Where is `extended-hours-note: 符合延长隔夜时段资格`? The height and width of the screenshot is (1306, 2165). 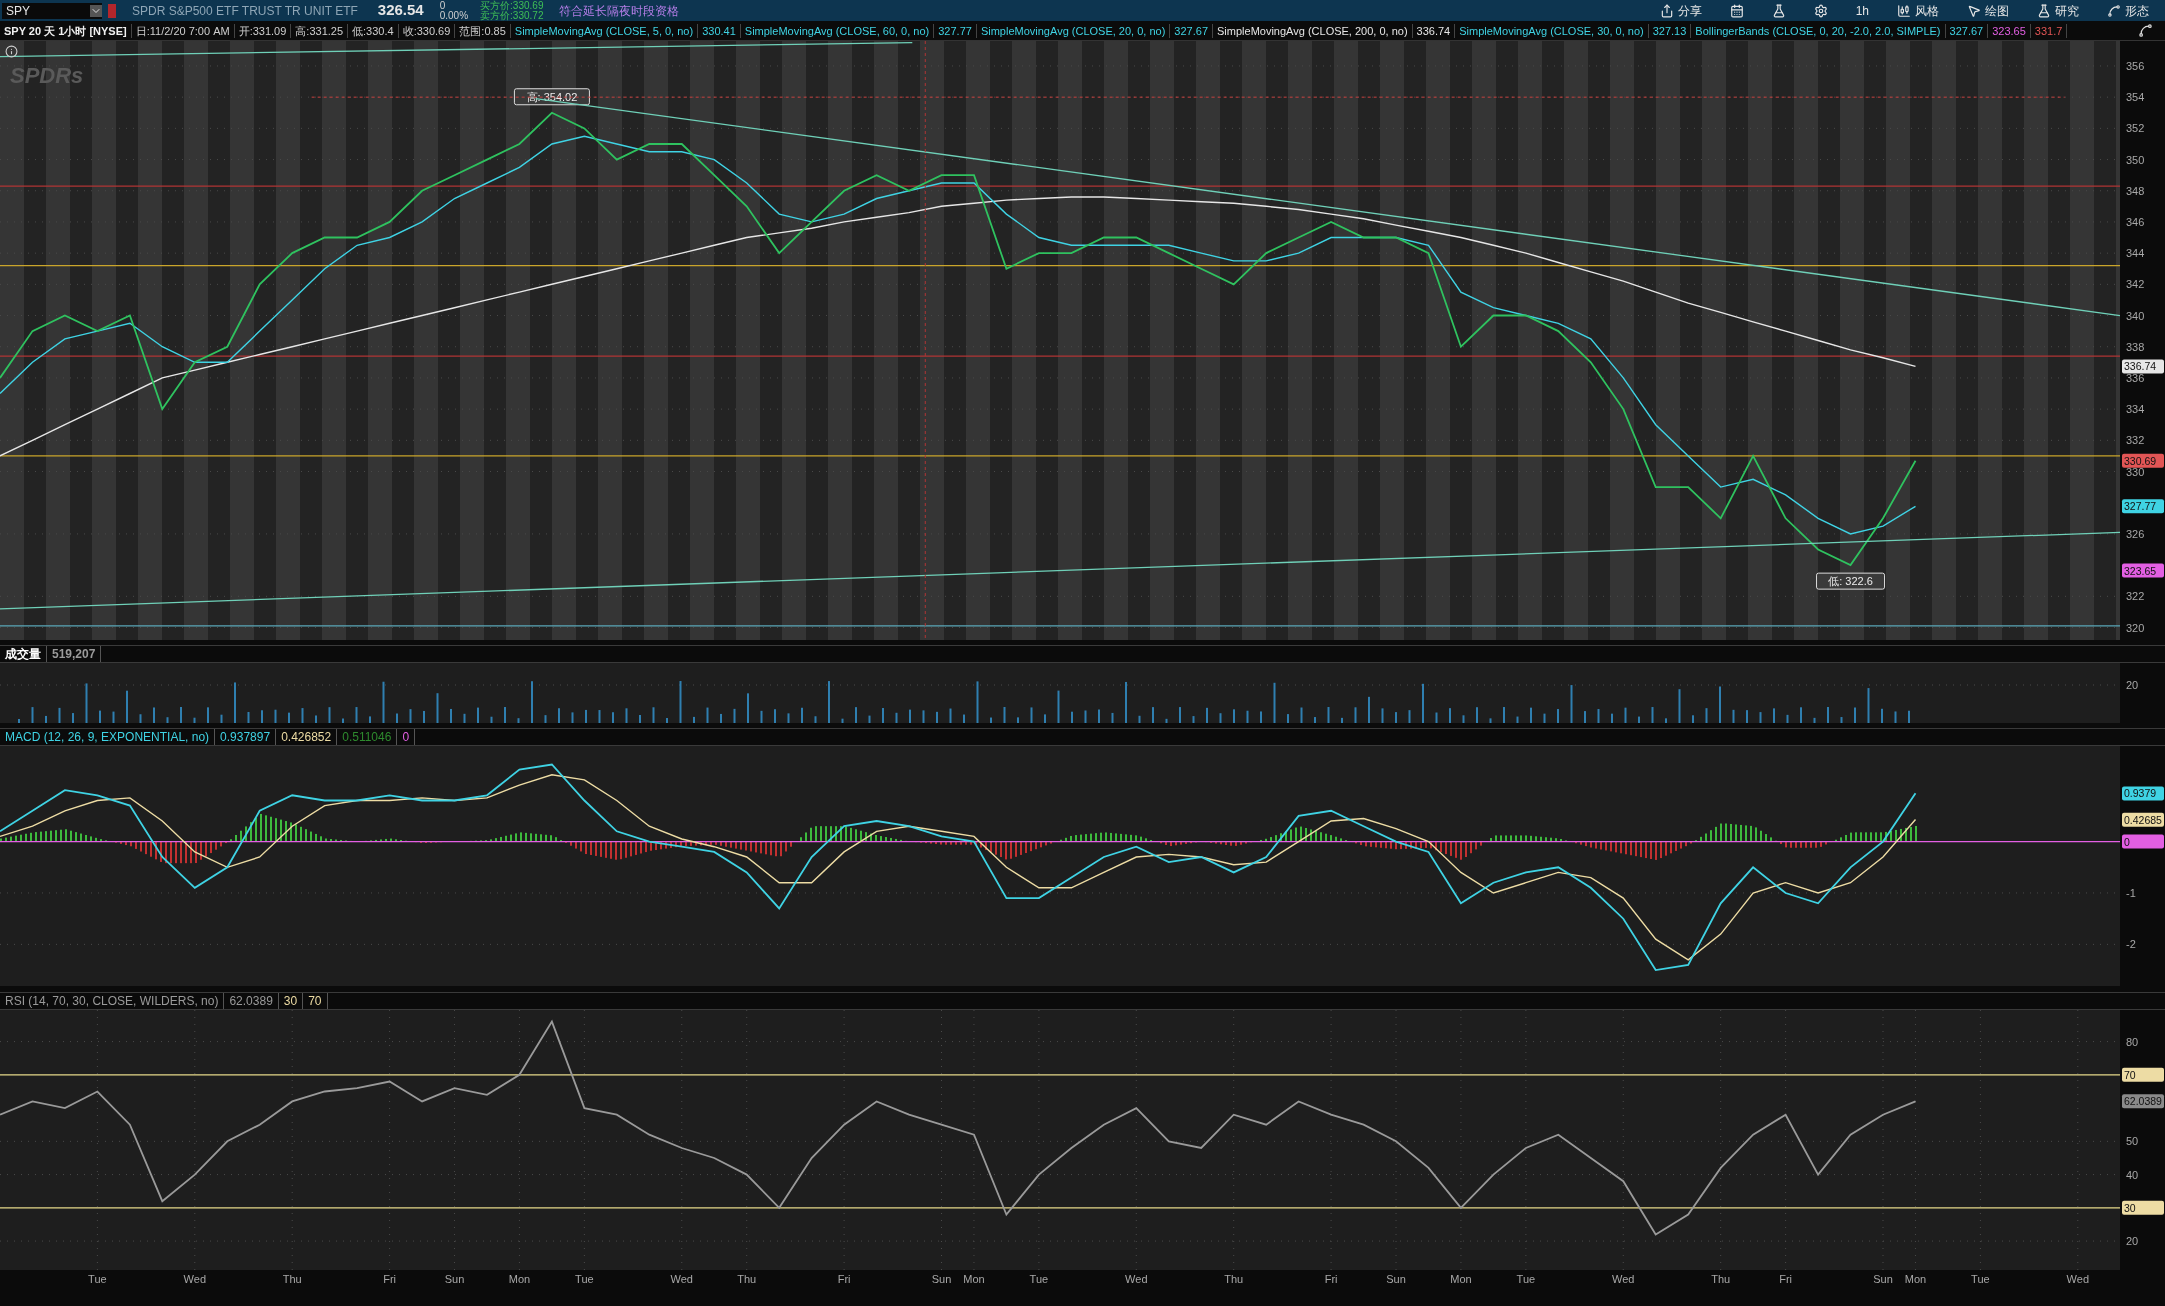 extended-hours-note: 符合延长隔夜时段资格 is located at coordinates (619, 11).